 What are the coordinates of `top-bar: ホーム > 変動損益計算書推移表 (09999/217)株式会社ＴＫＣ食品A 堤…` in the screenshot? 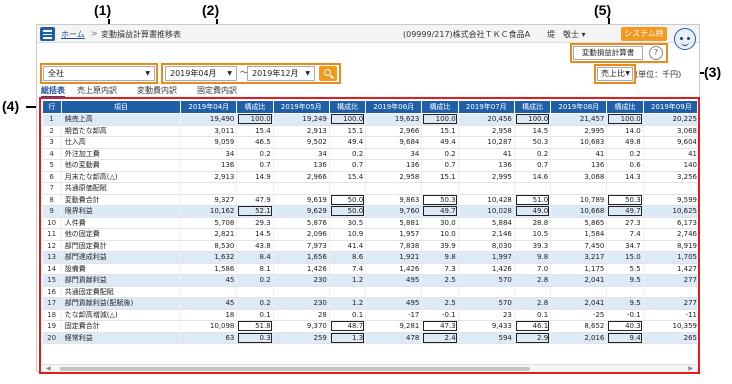 It's located at (368, 38).